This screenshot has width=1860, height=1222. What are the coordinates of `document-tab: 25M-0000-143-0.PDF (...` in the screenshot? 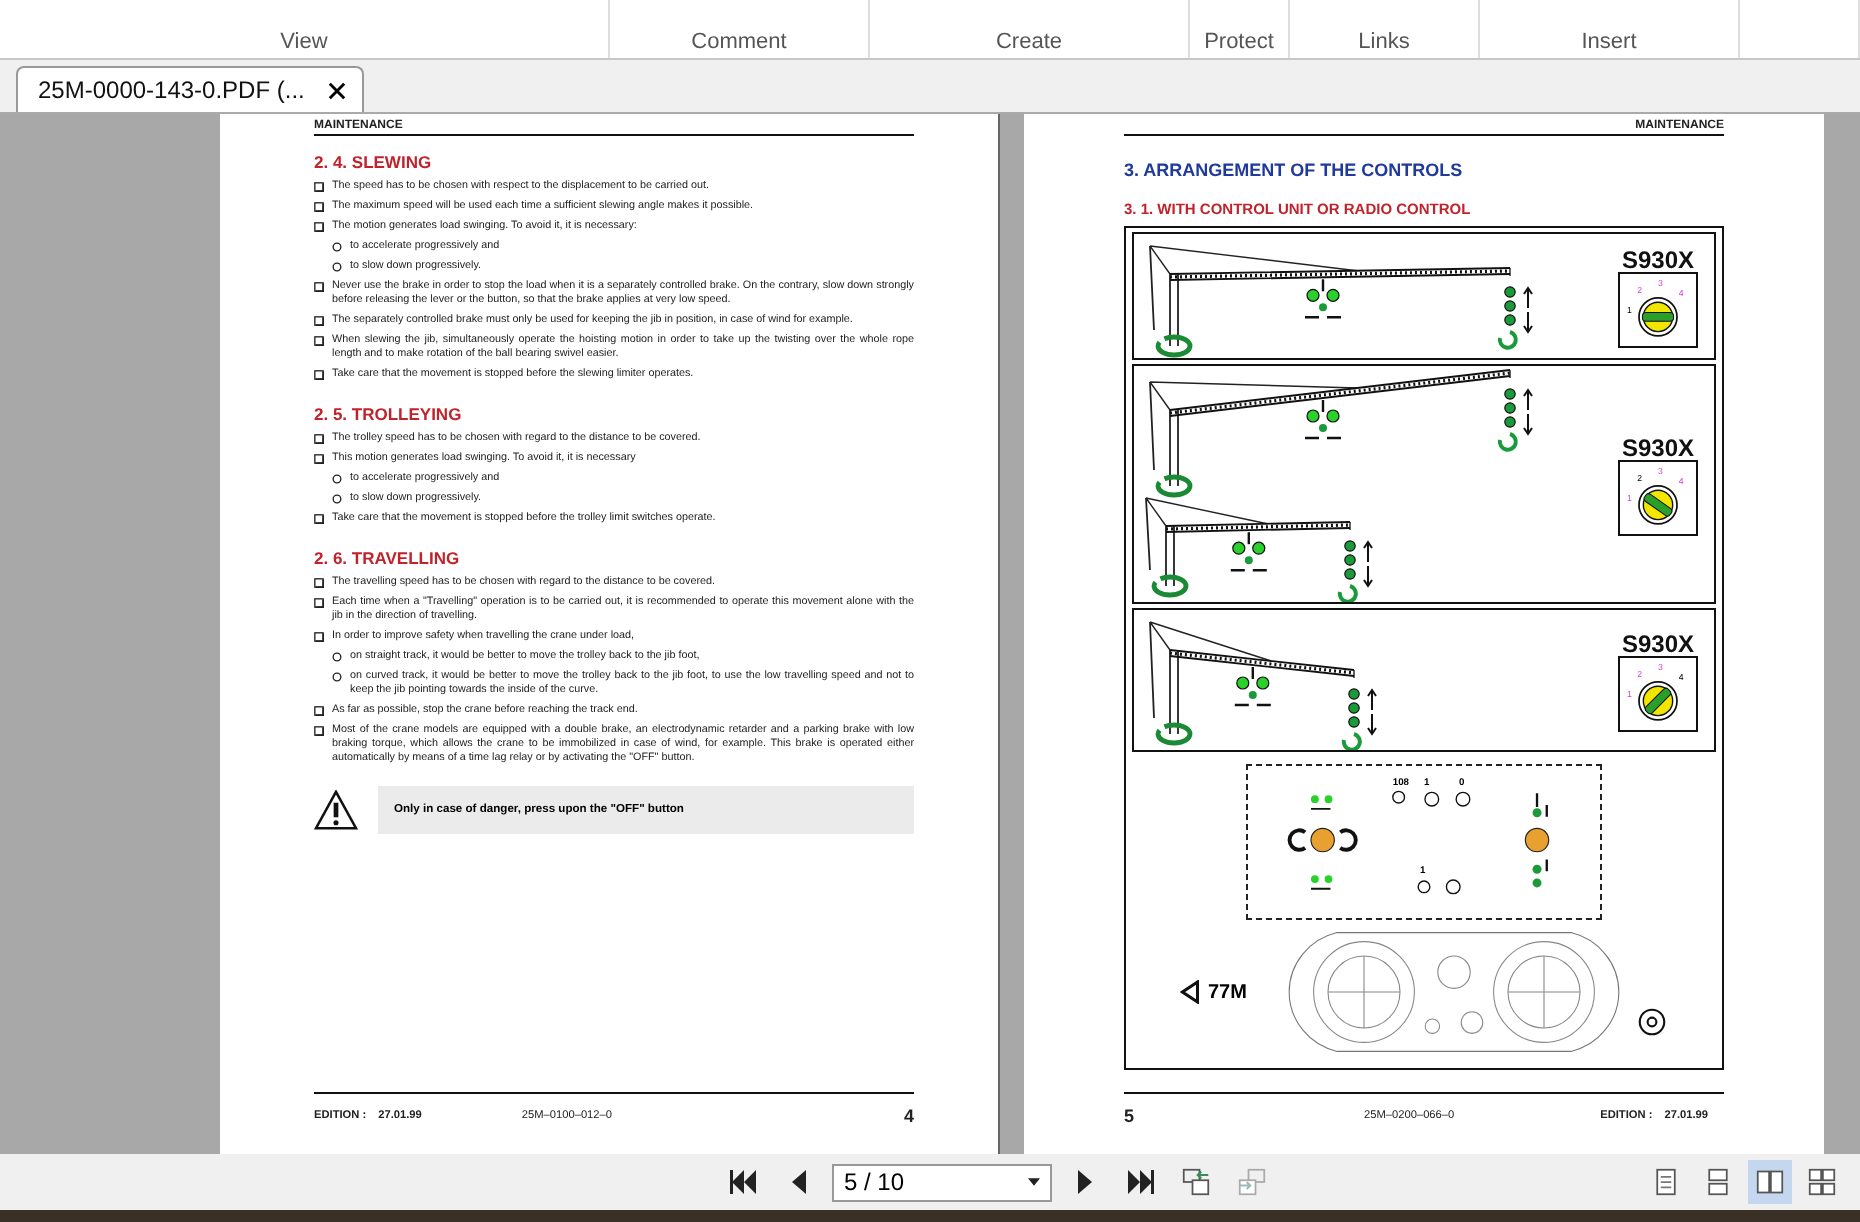 It's located at (190, 89).